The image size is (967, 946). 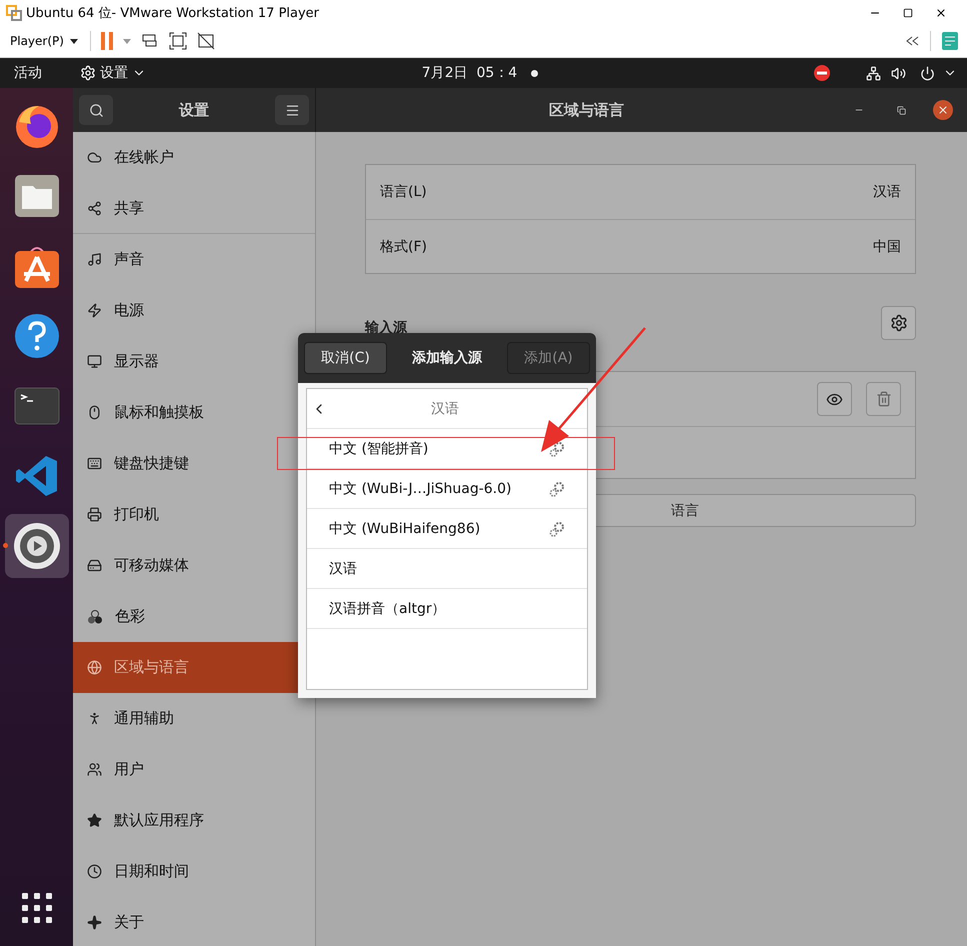 What do you see at coordinates (403, 192) in the screenshot?
I see `row-label: 语言(L)` at bounding box center [403, 192].